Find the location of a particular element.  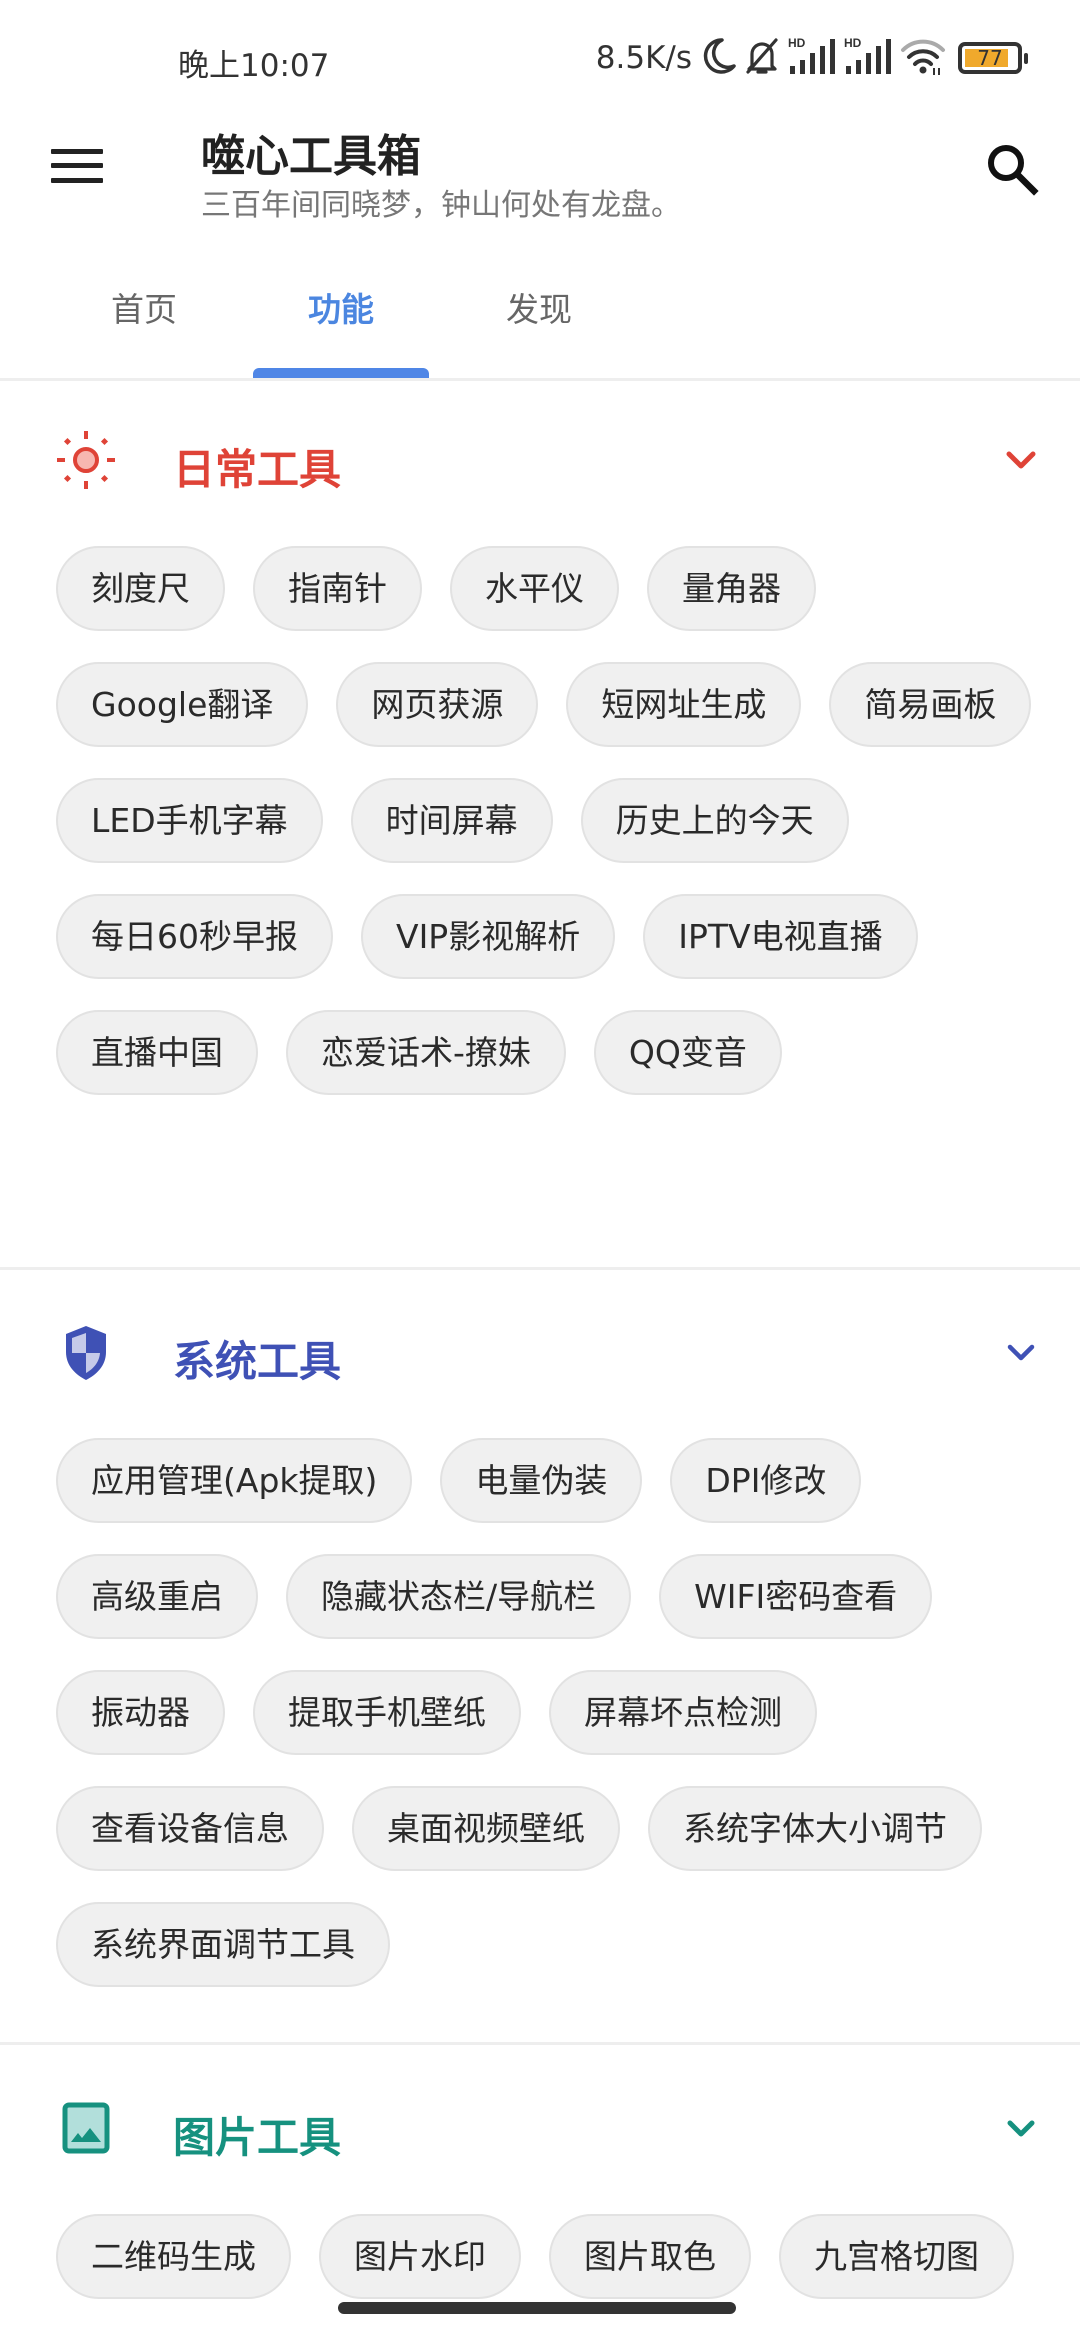

chip-daily-news: 每日60秒早报 is located at coordinates (194, 936).